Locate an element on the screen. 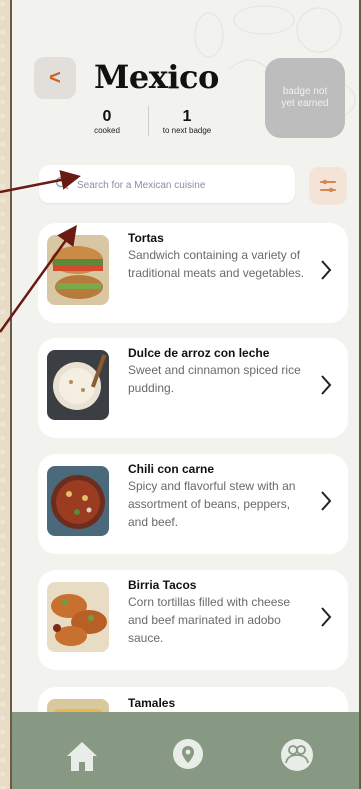 The height and width of the screenshot is (789, 361). sliders-icon is located at coordinates (328, 186).